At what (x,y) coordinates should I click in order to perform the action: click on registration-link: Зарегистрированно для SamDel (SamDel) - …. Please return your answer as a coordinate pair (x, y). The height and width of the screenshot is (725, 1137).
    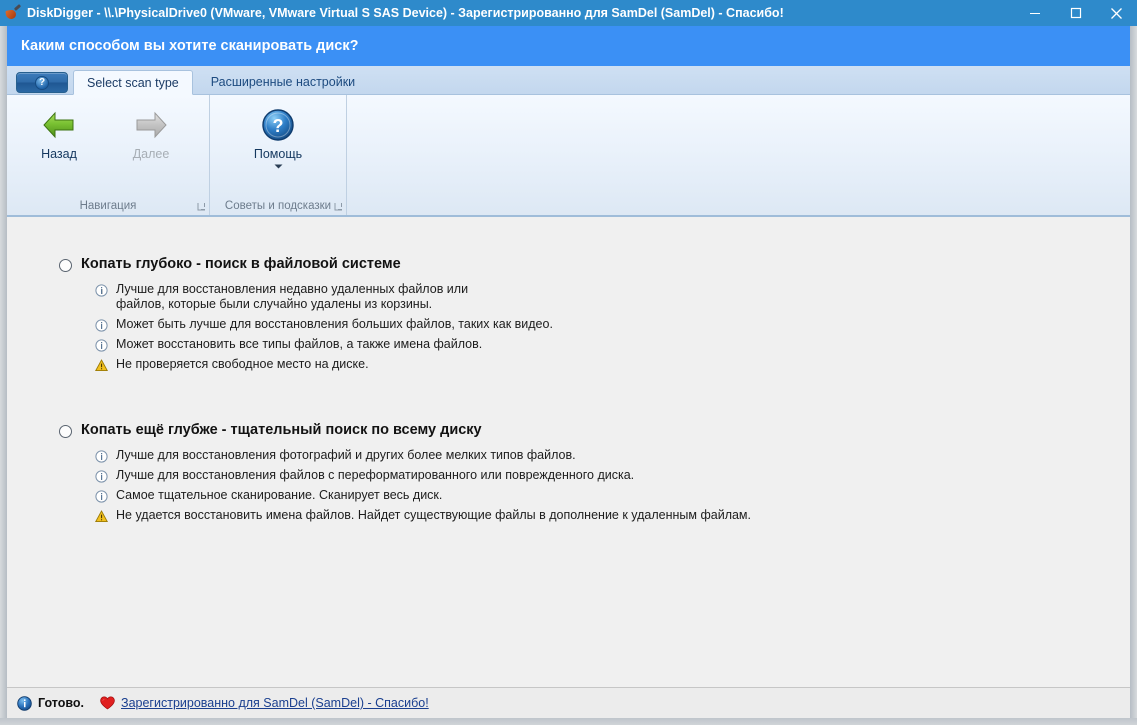
    Looking at the image, I should click on (275, 703).